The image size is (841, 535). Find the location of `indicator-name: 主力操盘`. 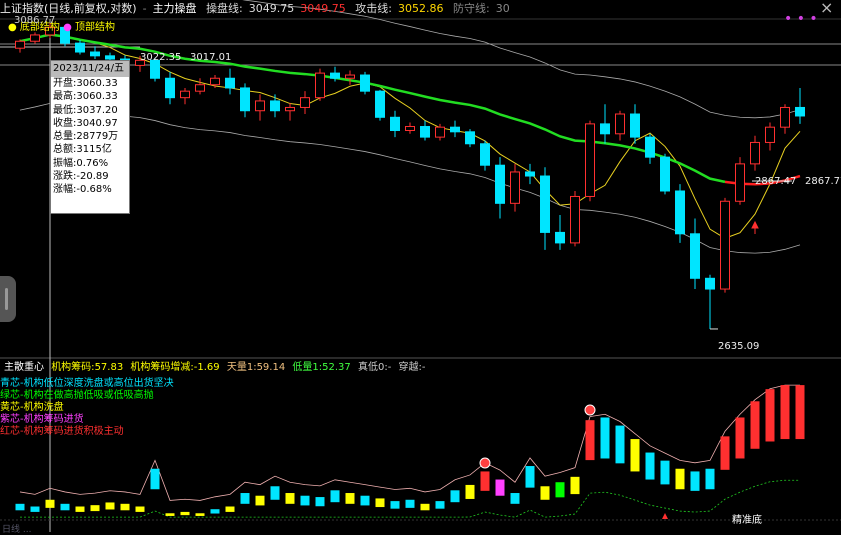

indicator-name: 主力操盘 is located at coordinates (175, 8).